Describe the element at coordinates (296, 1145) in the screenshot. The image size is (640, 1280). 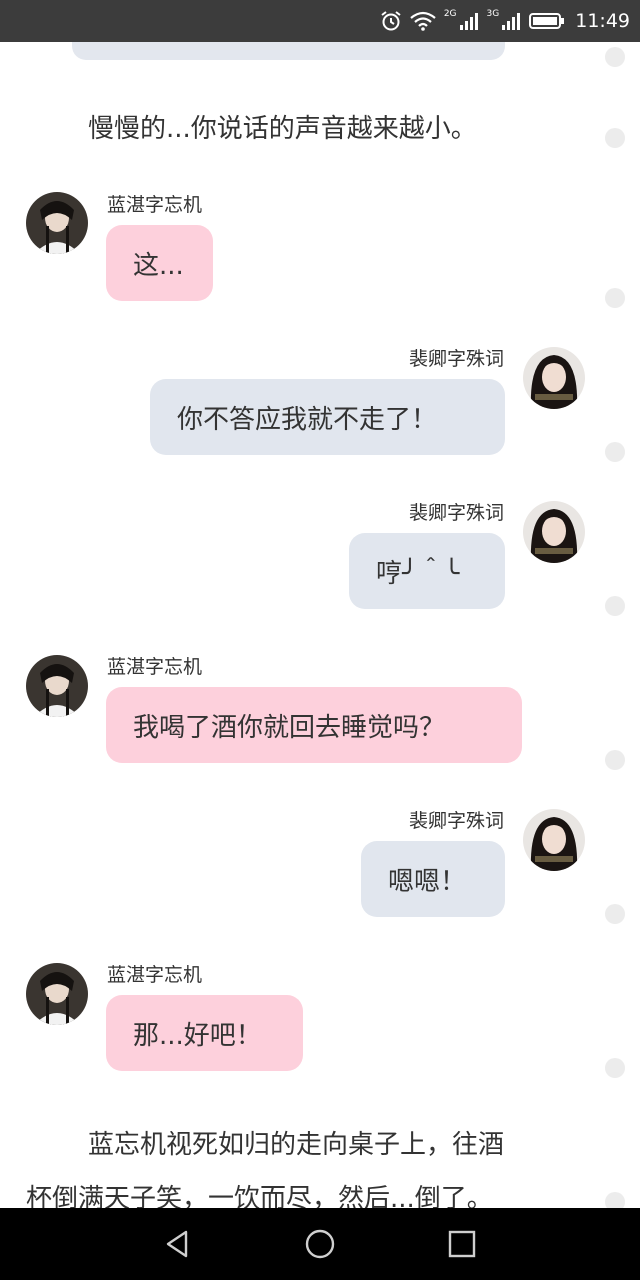
I see `narration-text: 蓝忘机视死如归的走向桌子上，往酒` at that location.